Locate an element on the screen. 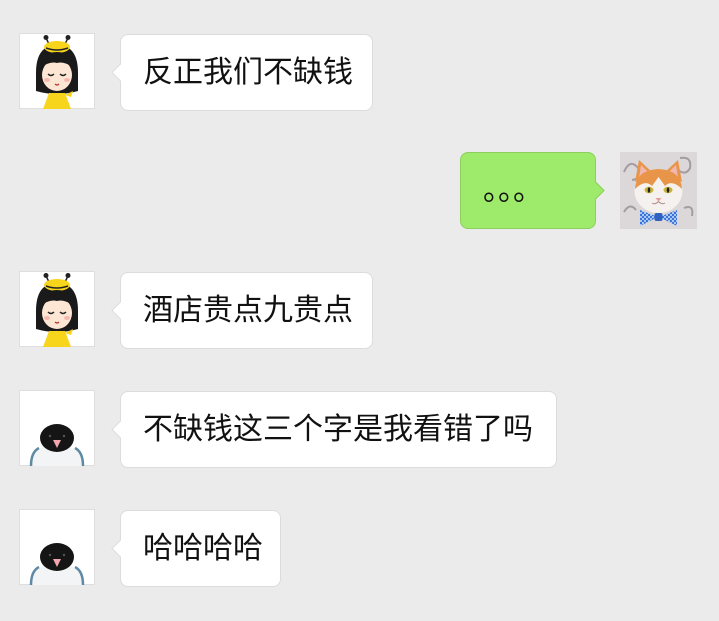 Image resolution: width=719 pixels, height=621 pixels. message-bubble-outgoing: 。。。 is located at coordinates (528, 190).